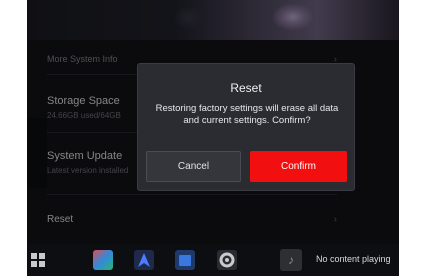 Image resolution: width=429 pixels, height=276 pixels. What do you see at coordinates (144, 260) in the screenshot?
I see `navigation-icon` at bounding box center [144, 260].